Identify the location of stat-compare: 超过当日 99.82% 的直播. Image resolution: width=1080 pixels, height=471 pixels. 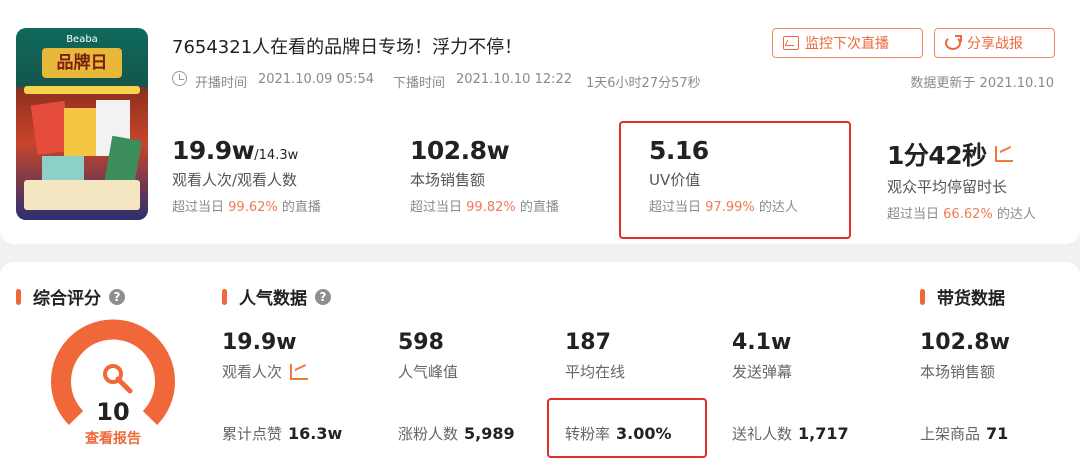
(484, 207).